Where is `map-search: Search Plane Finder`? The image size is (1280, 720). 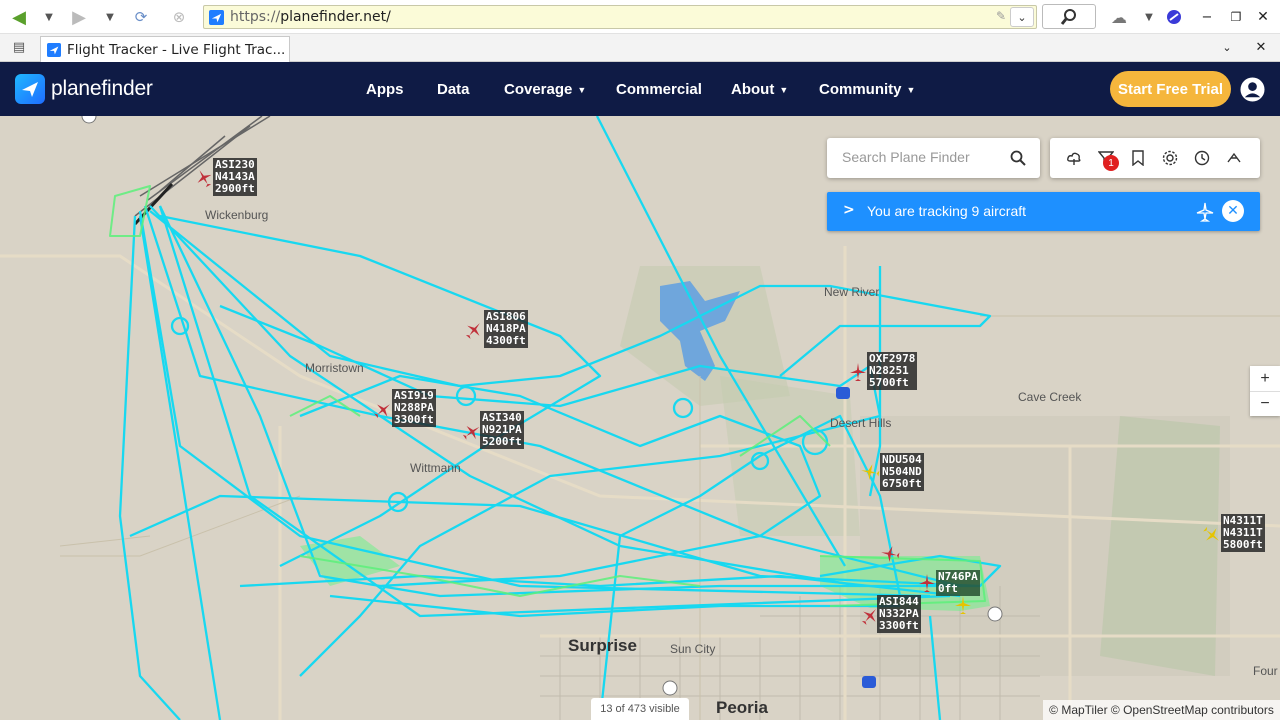 map-search: Search Plane Finder is located at coordinates (933, 158).